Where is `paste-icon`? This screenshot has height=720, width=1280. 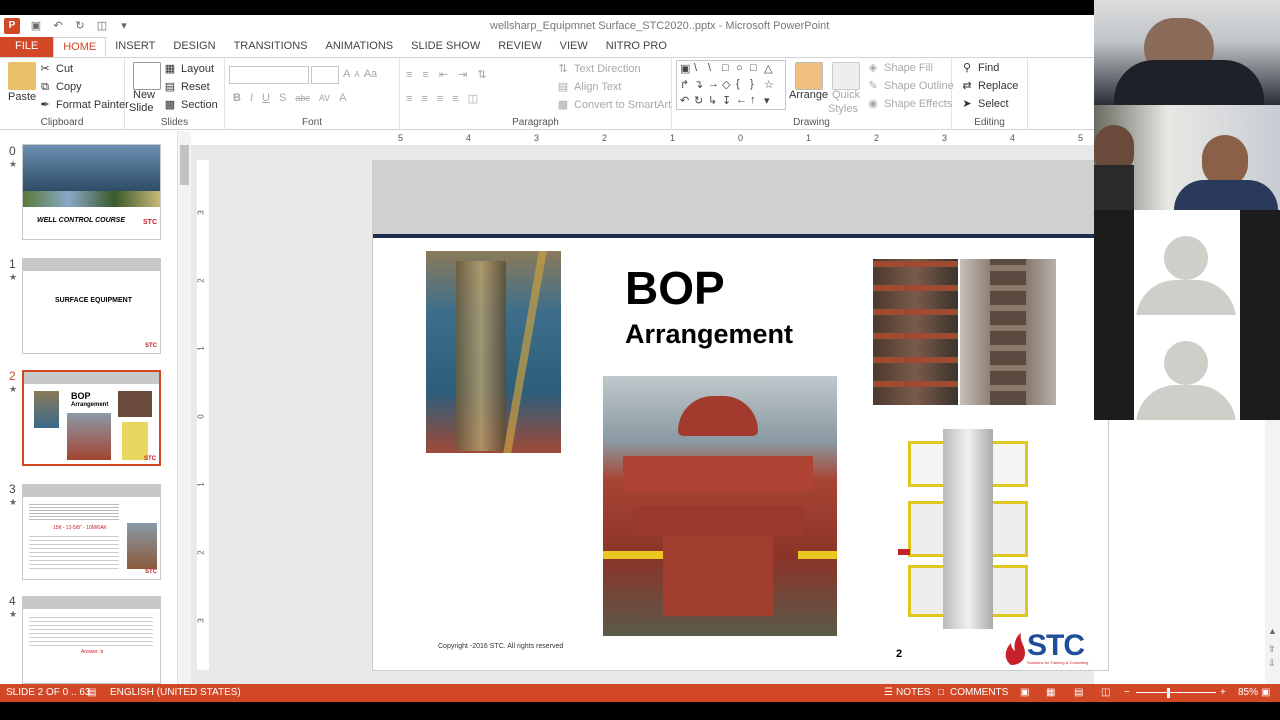 paste-icon is located at coordinates (22, 76).